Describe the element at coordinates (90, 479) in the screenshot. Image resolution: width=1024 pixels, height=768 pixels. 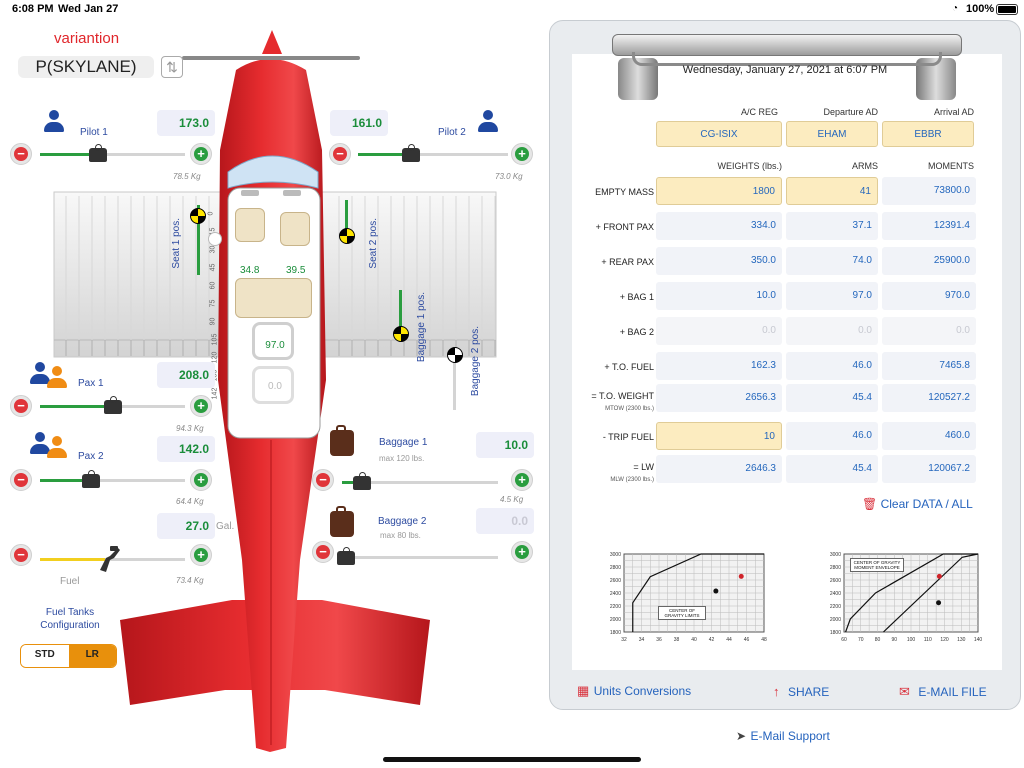
I see `pax2-slider-knob` at that location.